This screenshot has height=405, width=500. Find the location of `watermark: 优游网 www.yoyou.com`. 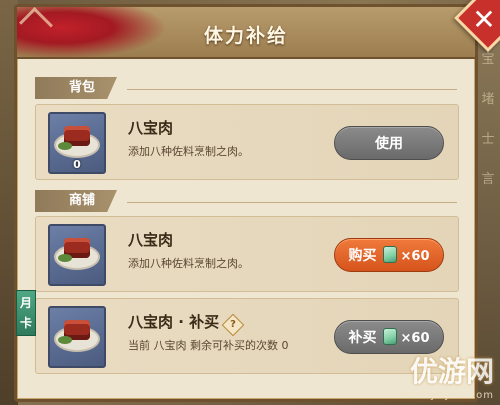

watermark: 优游网 www.yoyou.com is located at coordinates (446, 375).